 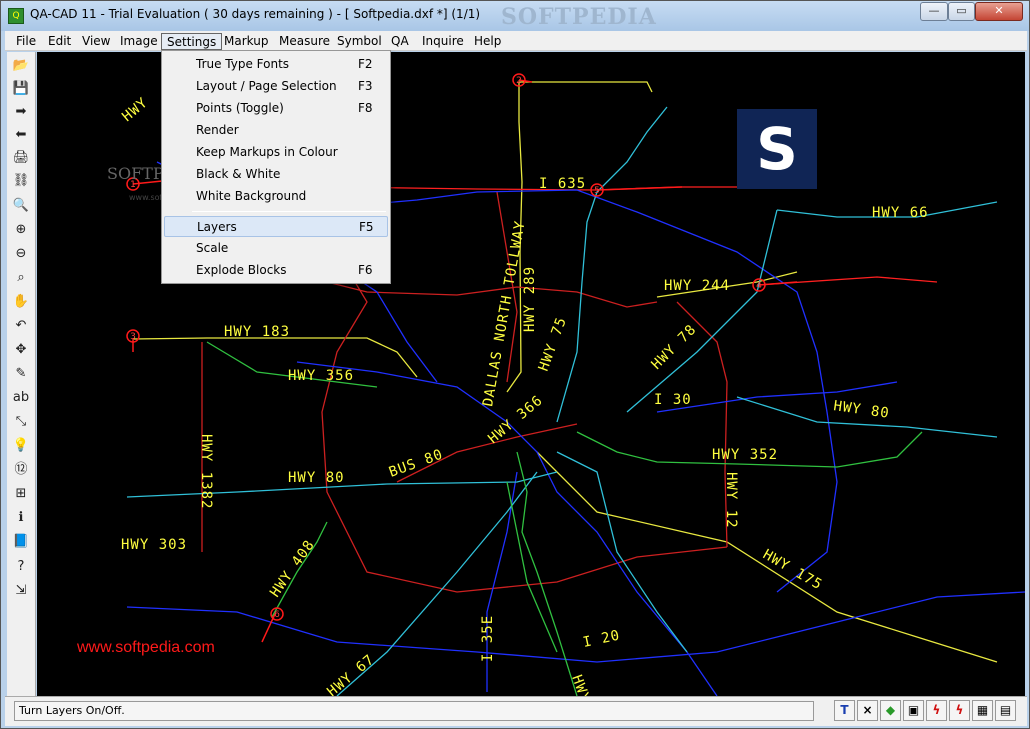 What do you see at coordinates (21, 470) in the screenshot?
I see `numbered-tag-icon: ⑫` at bounding box center [21, 470].